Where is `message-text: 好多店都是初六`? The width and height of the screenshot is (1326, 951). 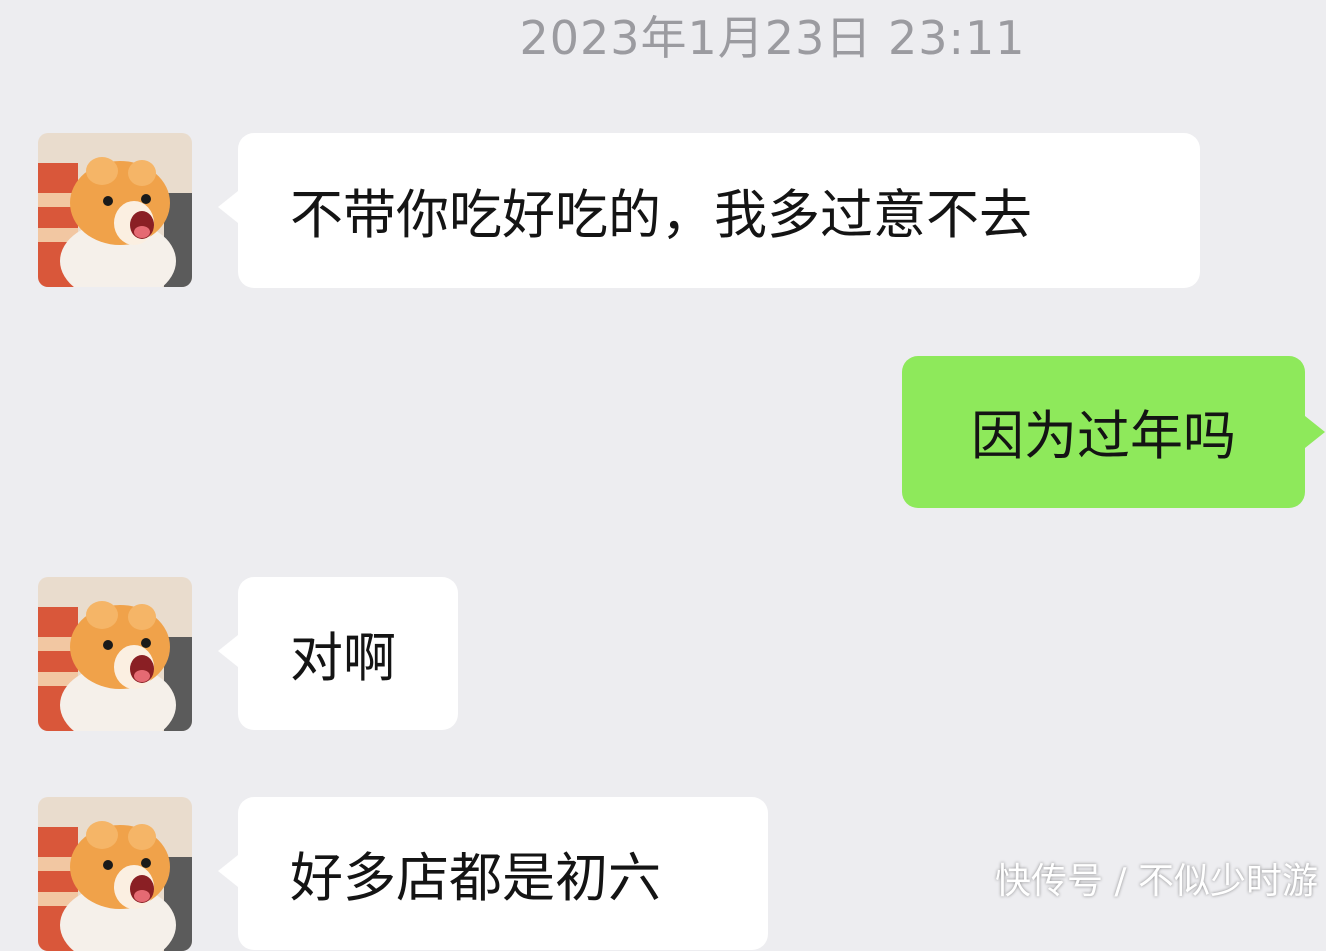
message-text: 好多店都是初六 is located at coordinates (475, 878).